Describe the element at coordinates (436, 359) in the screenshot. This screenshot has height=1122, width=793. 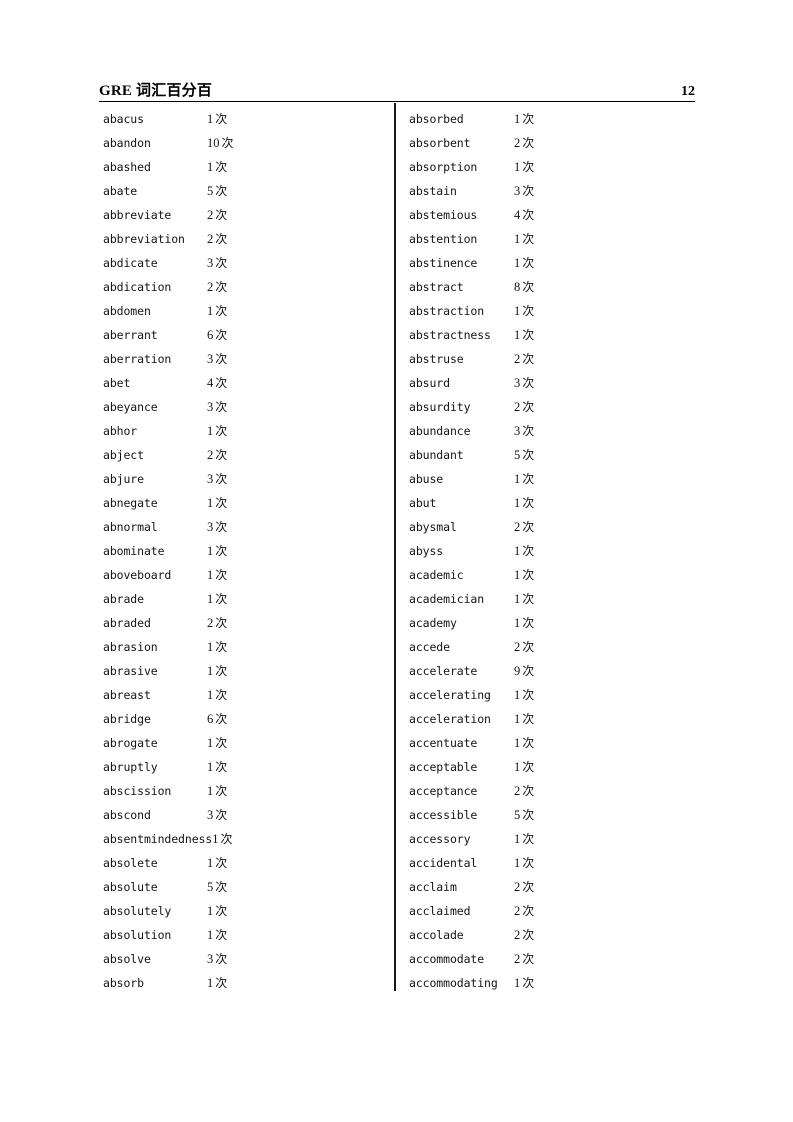
I see `entry-word: abstruse` at that location.